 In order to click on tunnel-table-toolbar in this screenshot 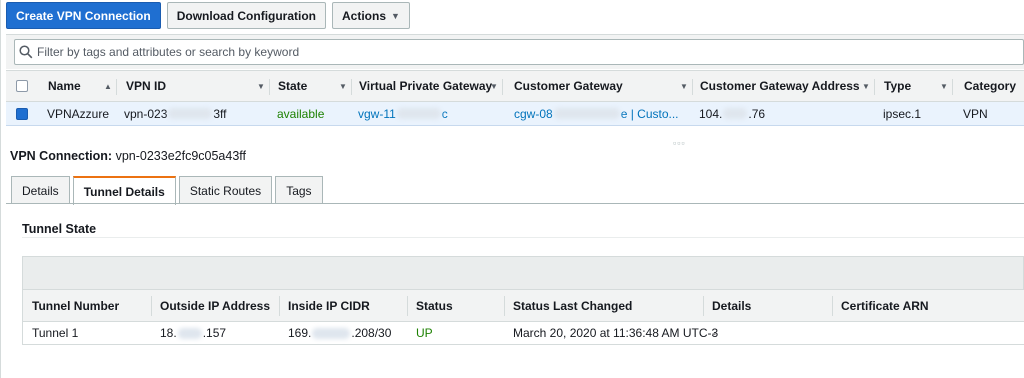, I will do `click(523, 273)`.